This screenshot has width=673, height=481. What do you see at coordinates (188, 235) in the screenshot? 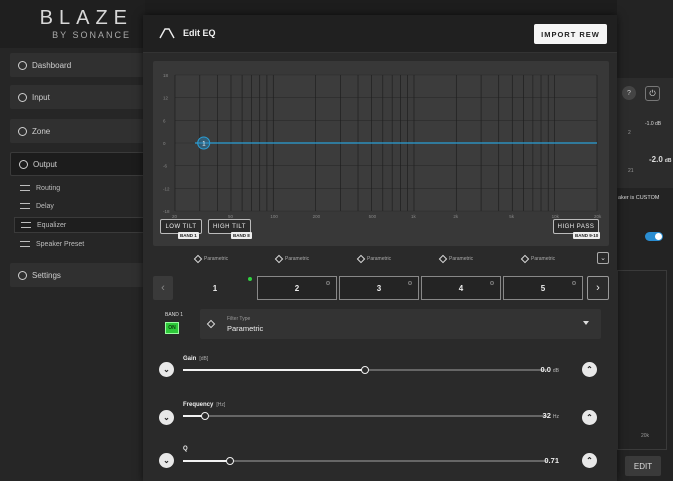
I see `low-tilt-band-tag: BAND 1` at bounding box center [188, 235].